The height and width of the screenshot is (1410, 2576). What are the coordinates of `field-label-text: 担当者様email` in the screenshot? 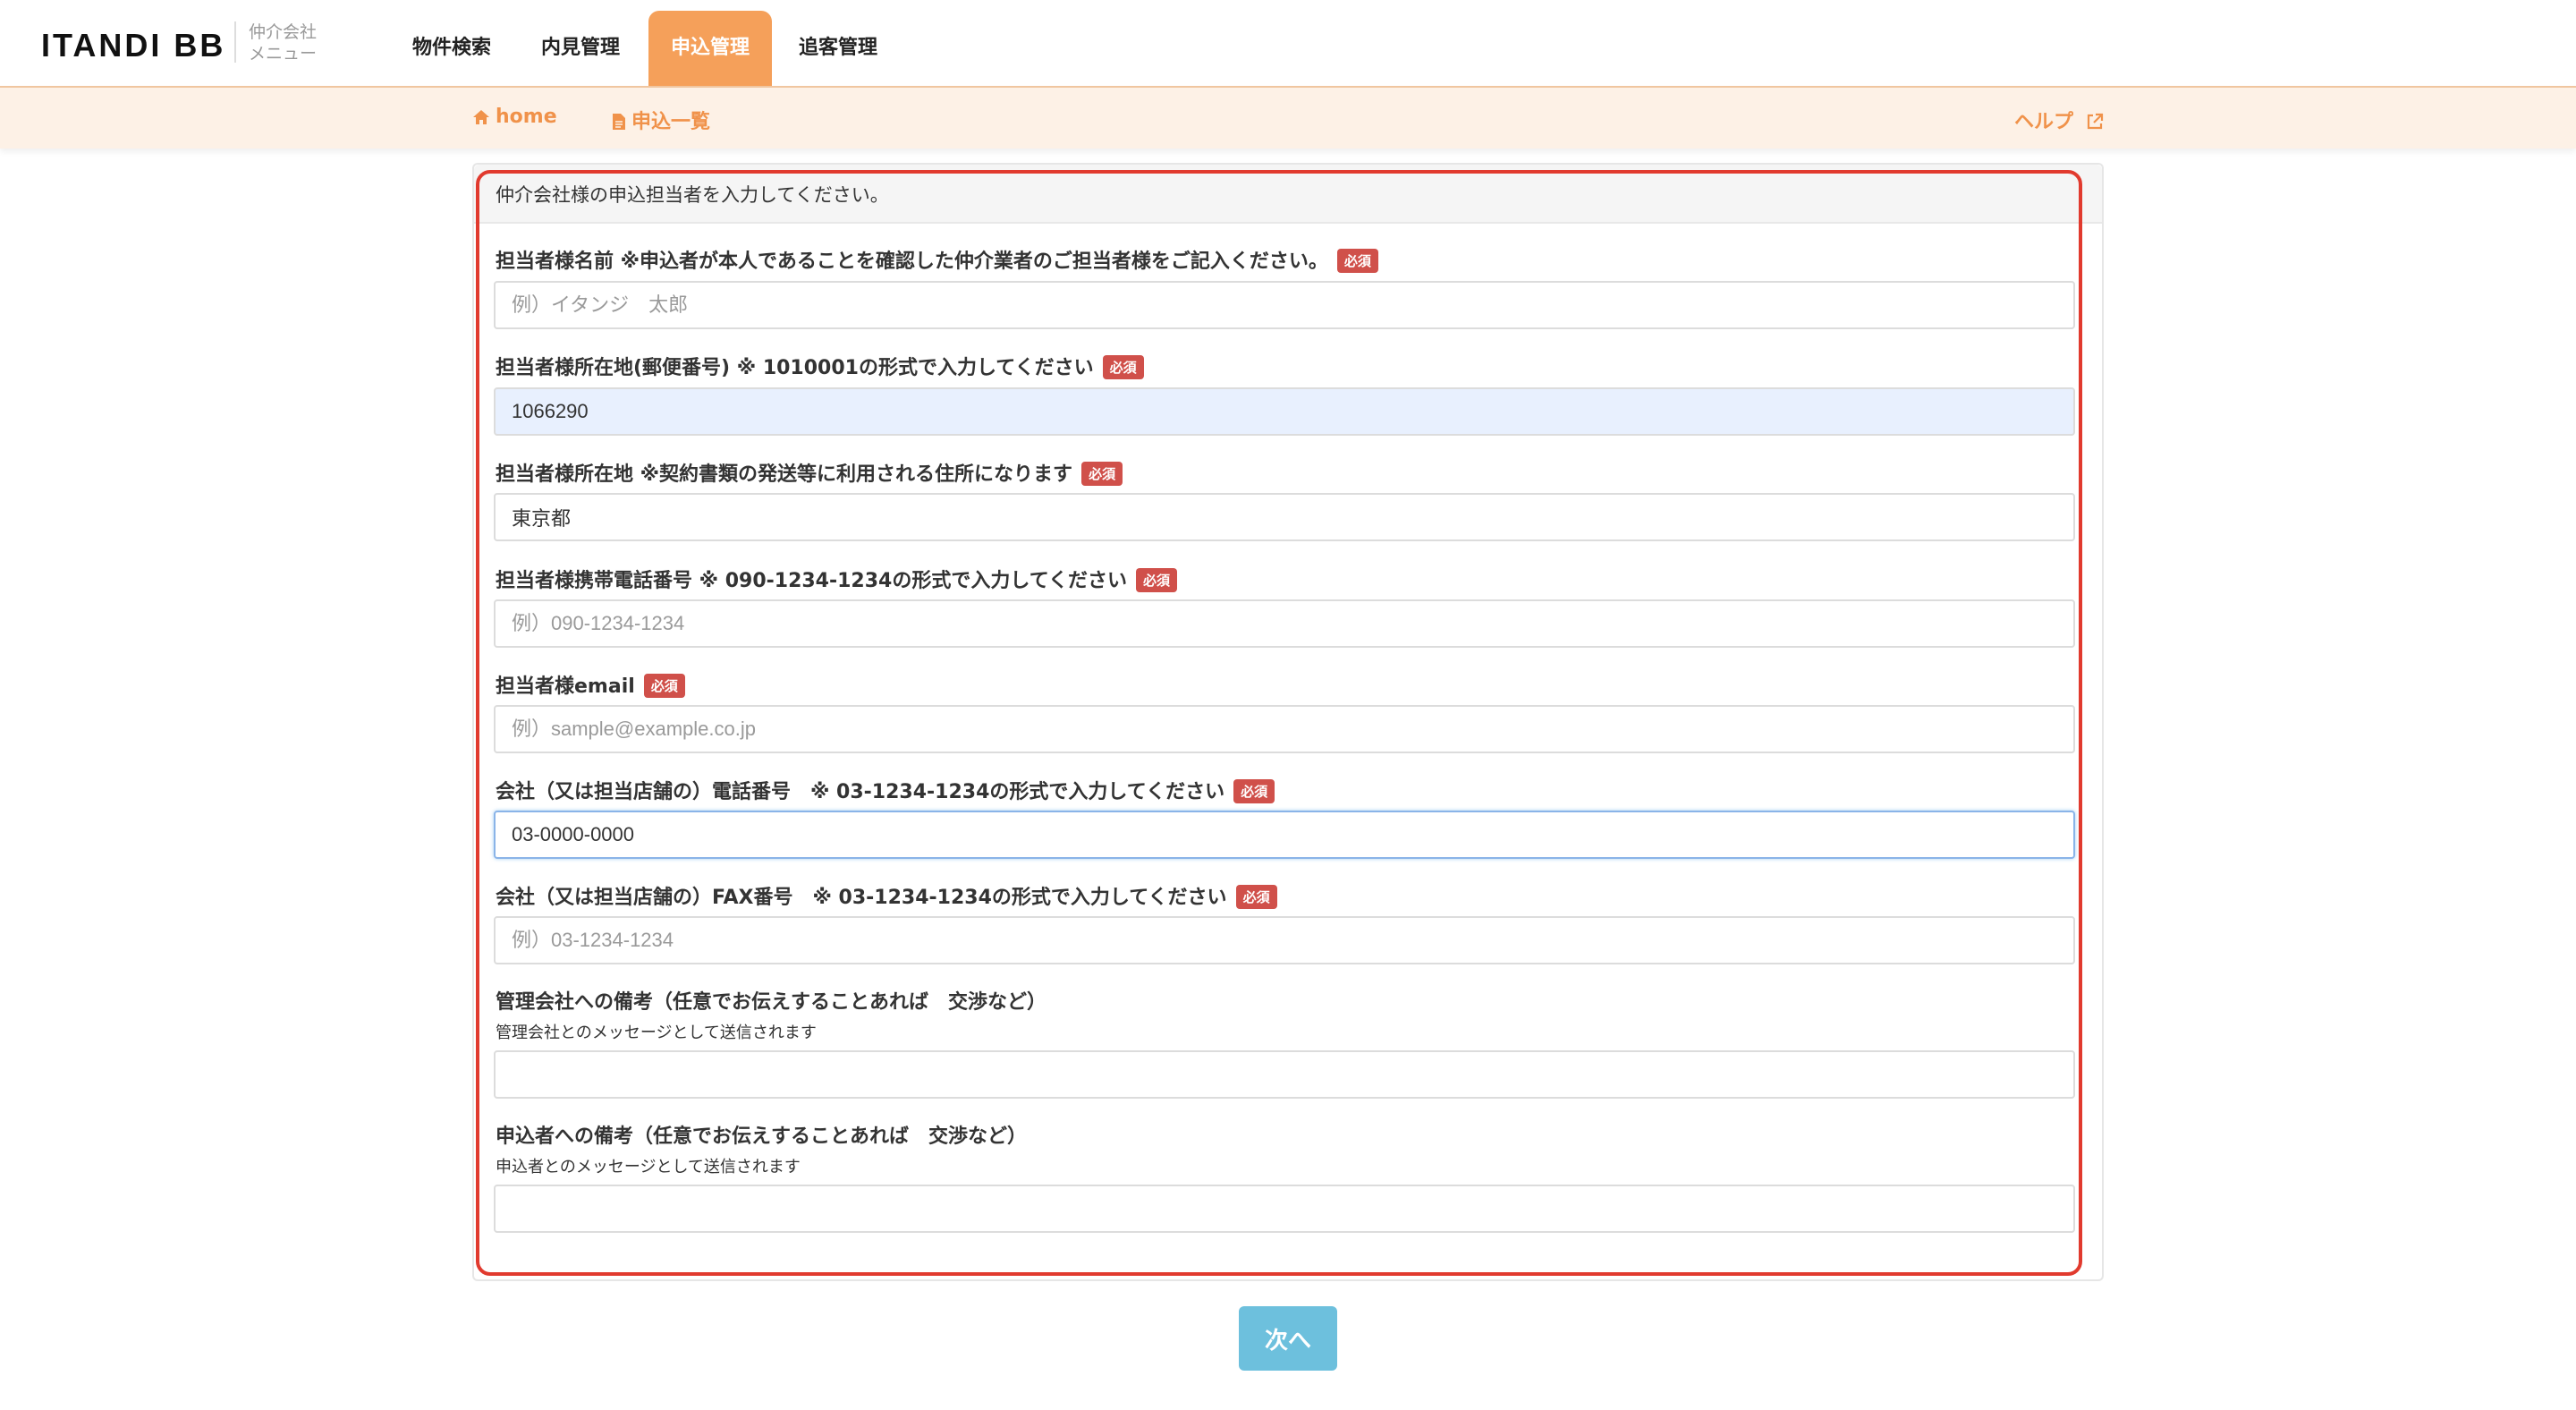 It's located at (565, 686).